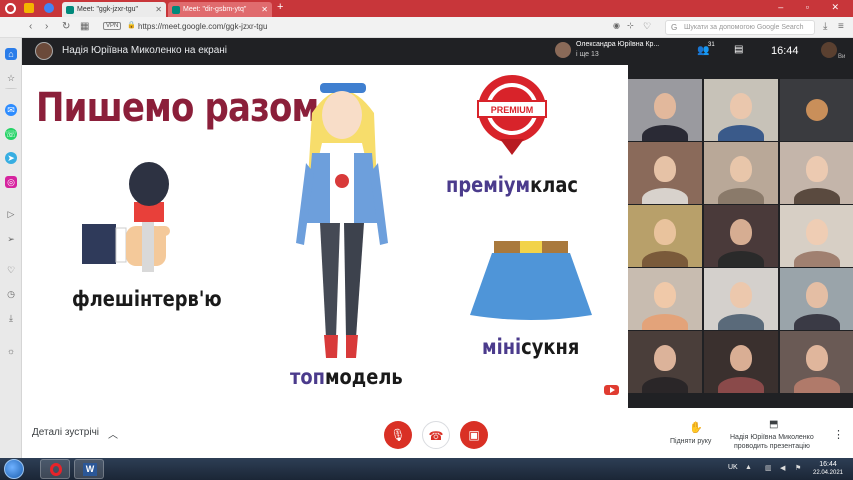 The width and height of the screenshot is (853, 480). What do you see at coordinates (11, 78) in the screenshot?
I see `star-icon: ☆` at bounding box center [11, 78].